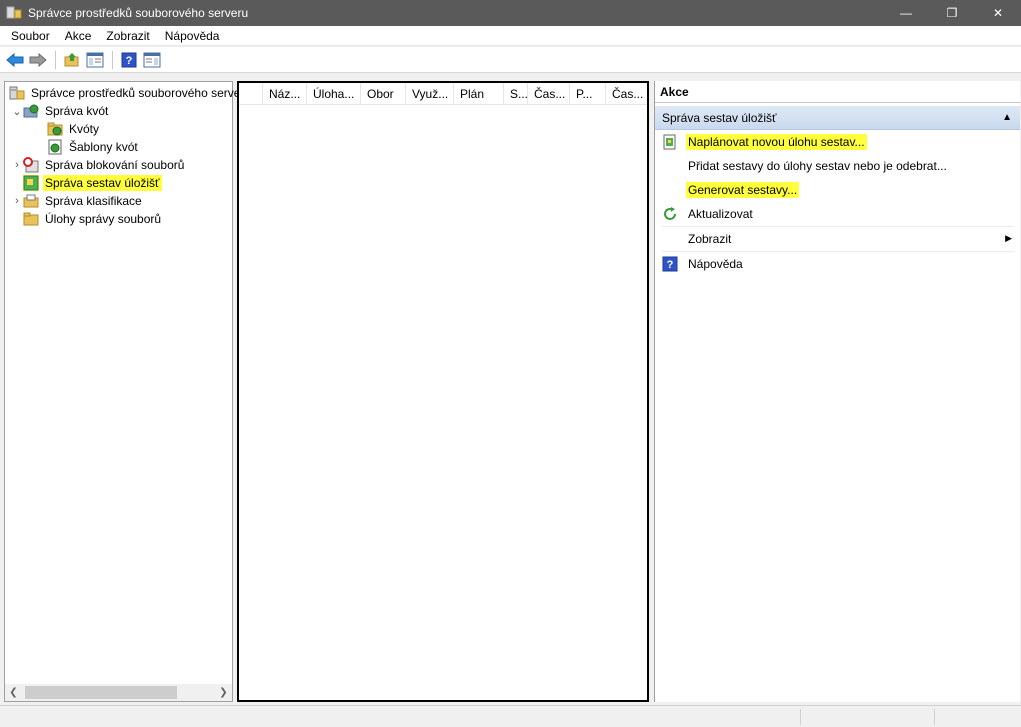 The width and height of the screenshot is (1021, 727). I want to click on status-bar, so click(510, 716).